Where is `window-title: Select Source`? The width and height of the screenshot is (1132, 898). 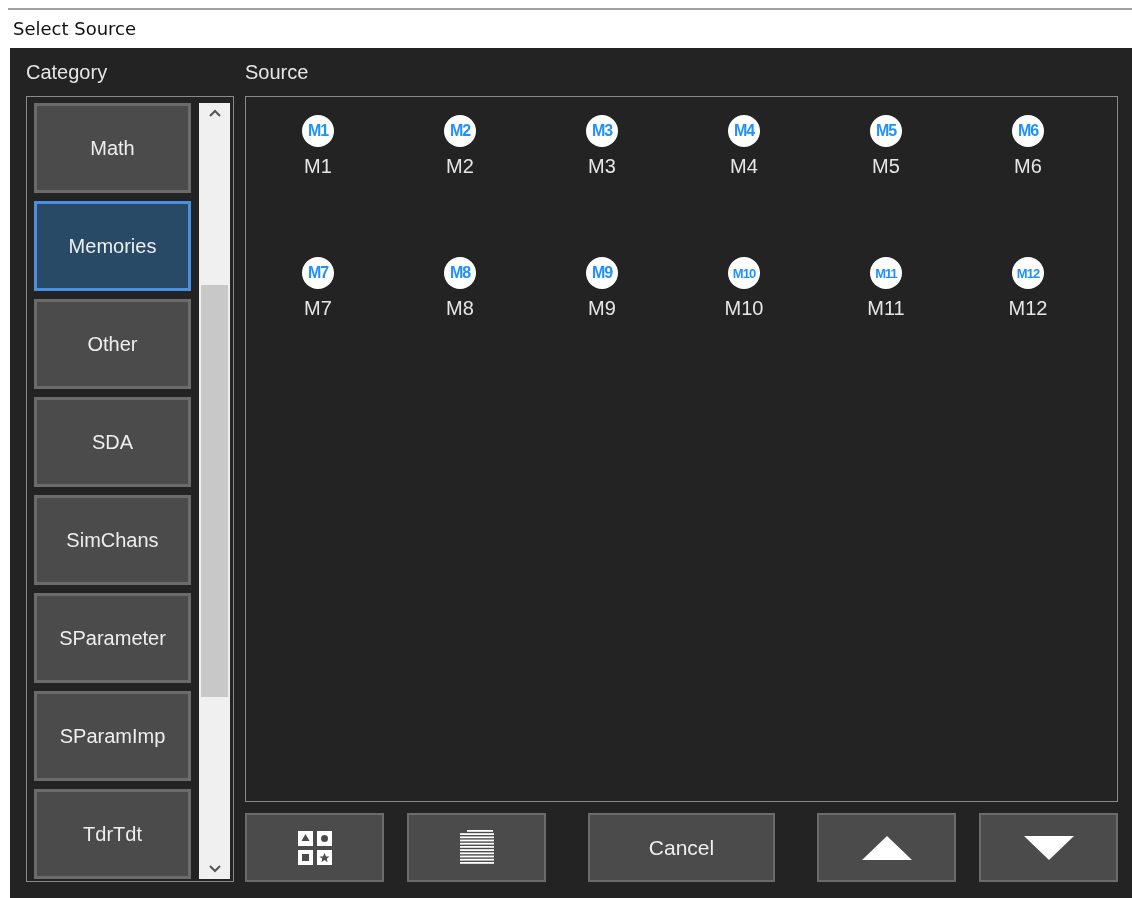
window-title: Select Source is located at coordinates (75, 29).